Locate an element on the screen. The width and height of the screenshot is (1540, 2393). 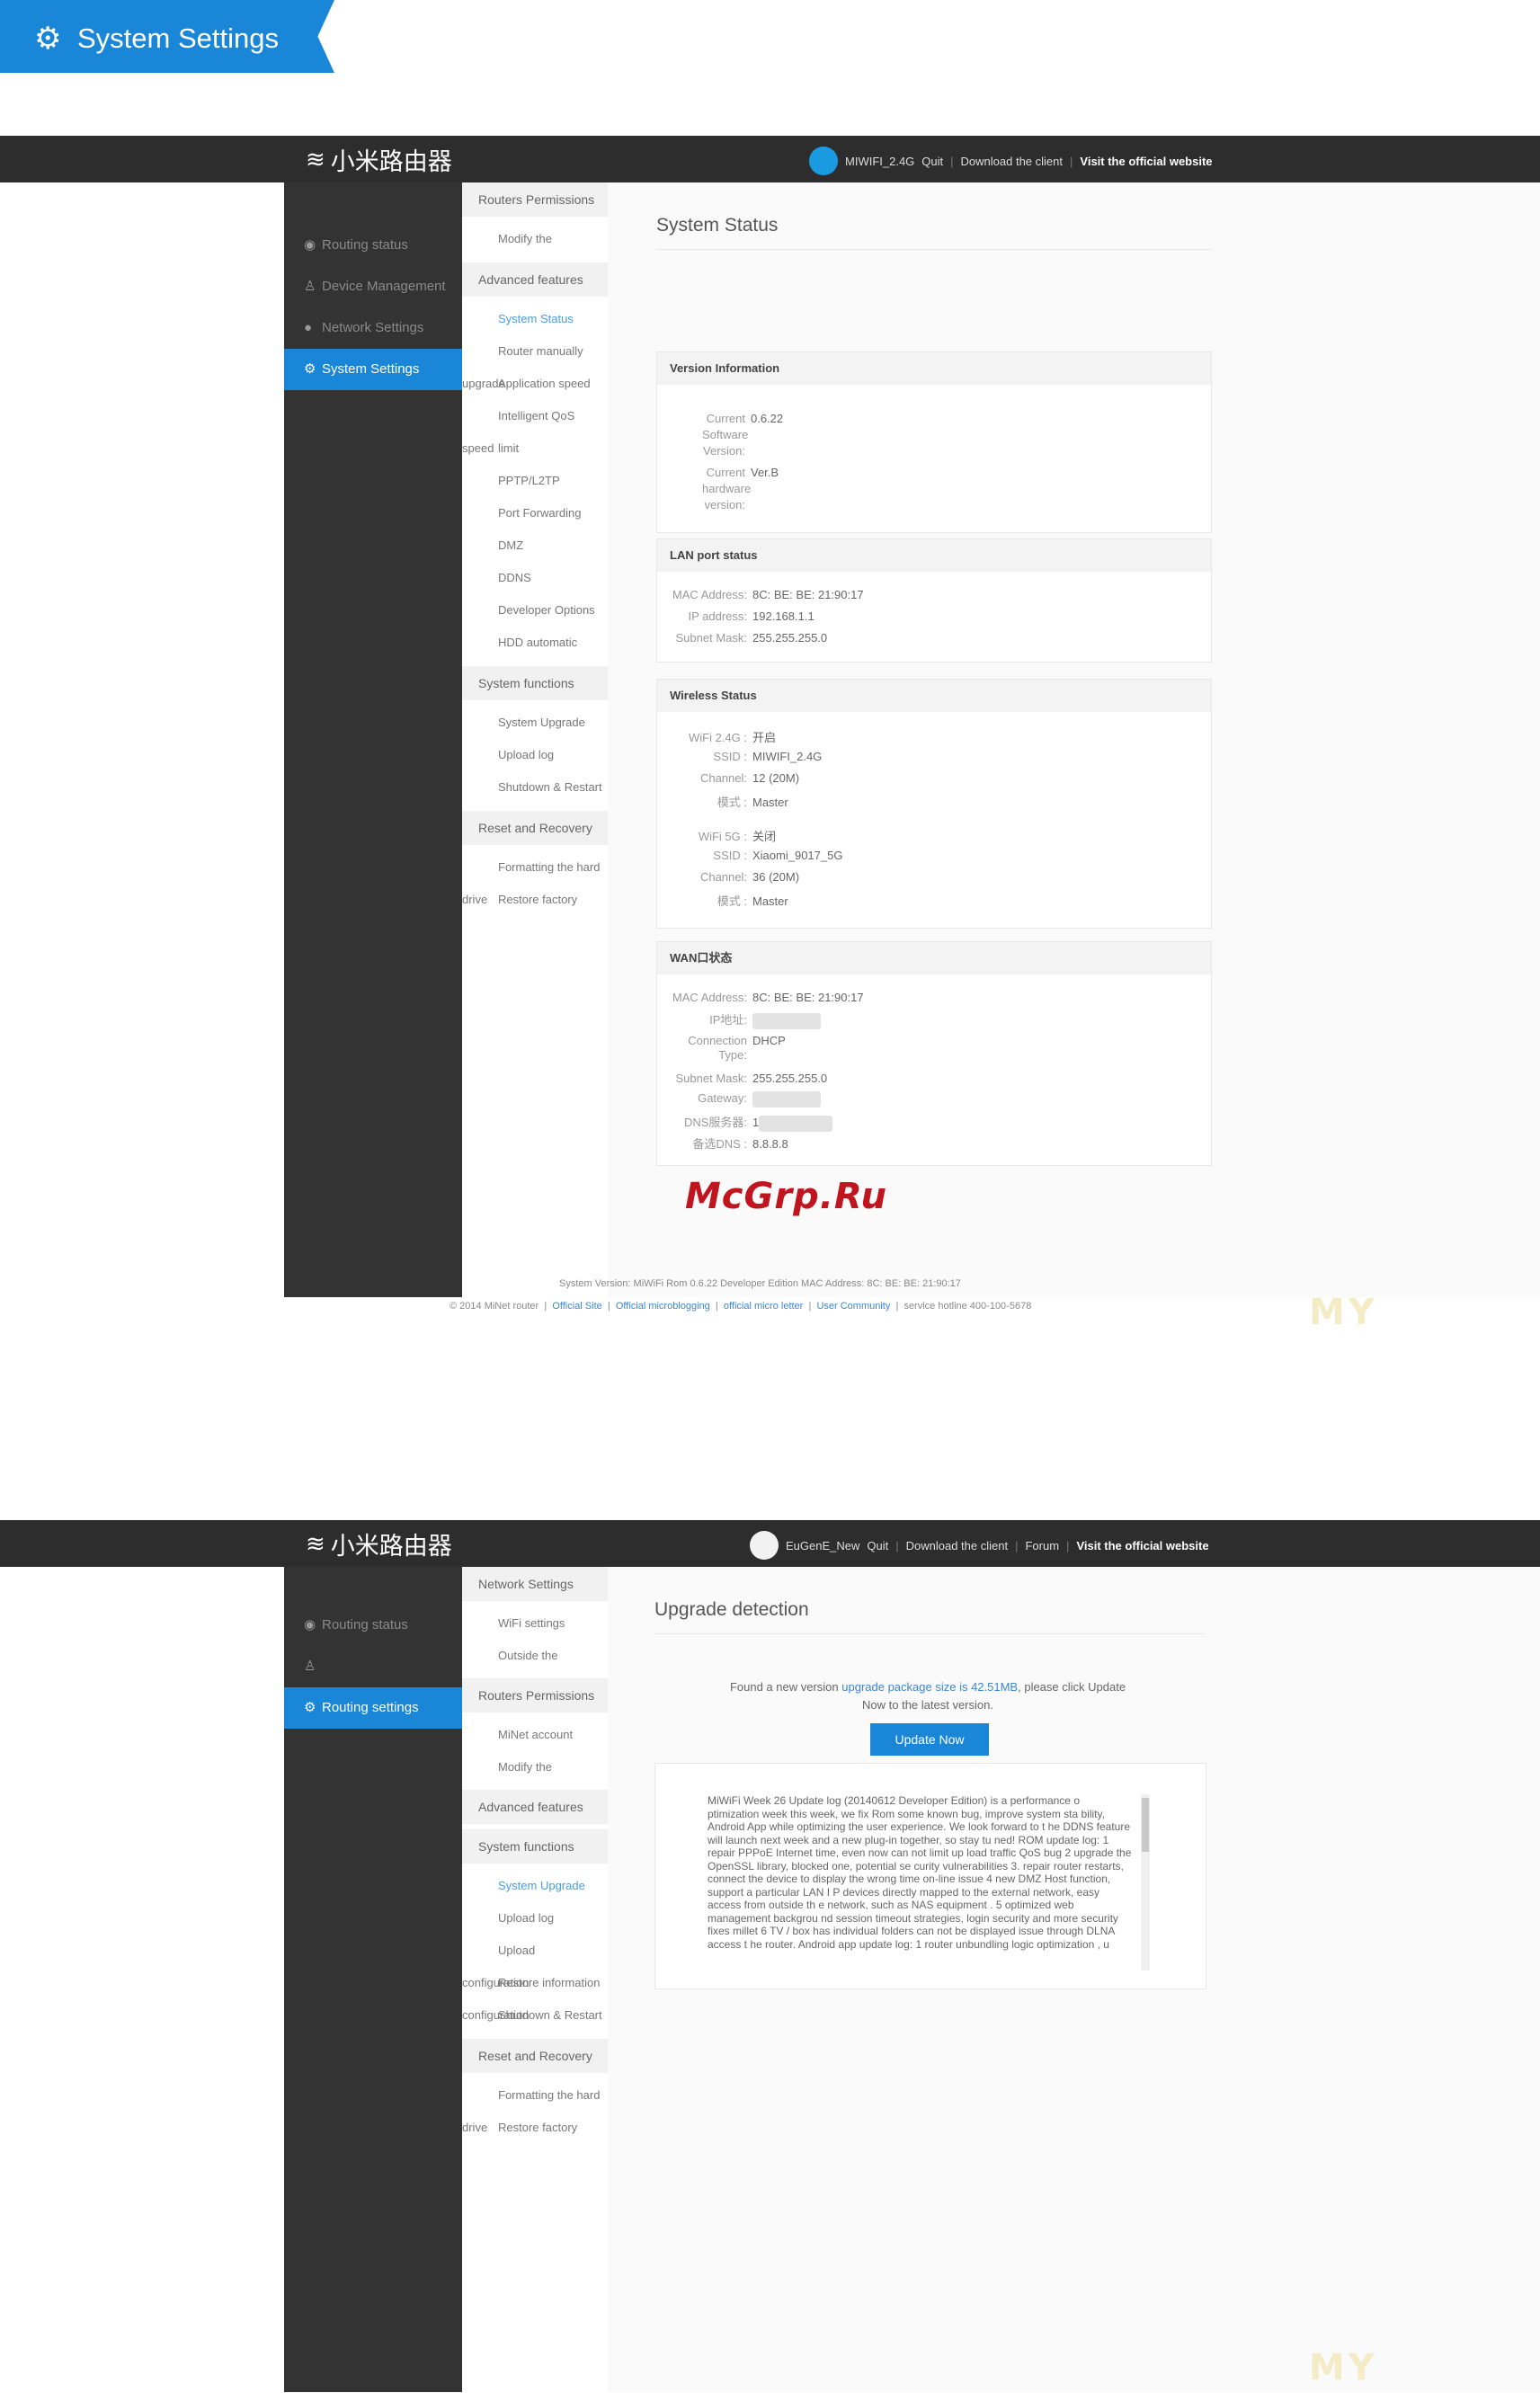
username: EuGenE_New is located at coordinates (823, 1546).